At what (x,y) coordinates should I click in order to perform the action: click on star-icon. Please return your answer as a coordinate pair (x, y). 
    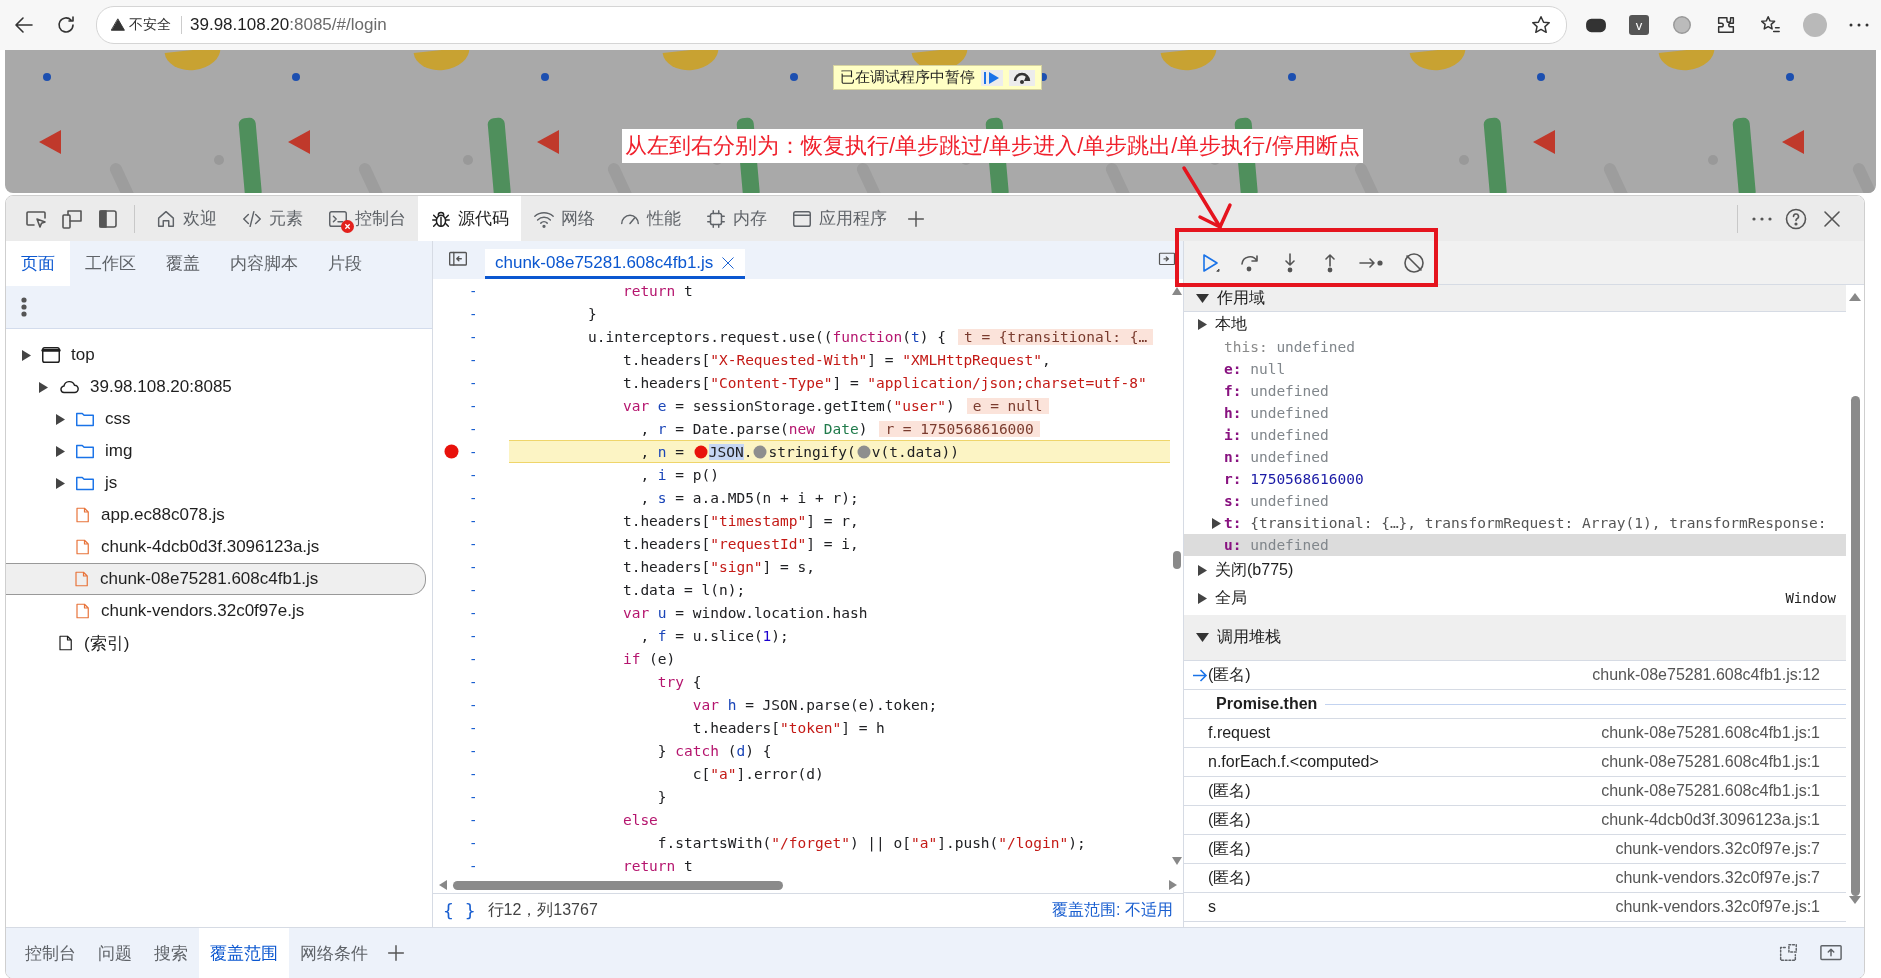
    Looking at the image, I should click on (1541, 25).